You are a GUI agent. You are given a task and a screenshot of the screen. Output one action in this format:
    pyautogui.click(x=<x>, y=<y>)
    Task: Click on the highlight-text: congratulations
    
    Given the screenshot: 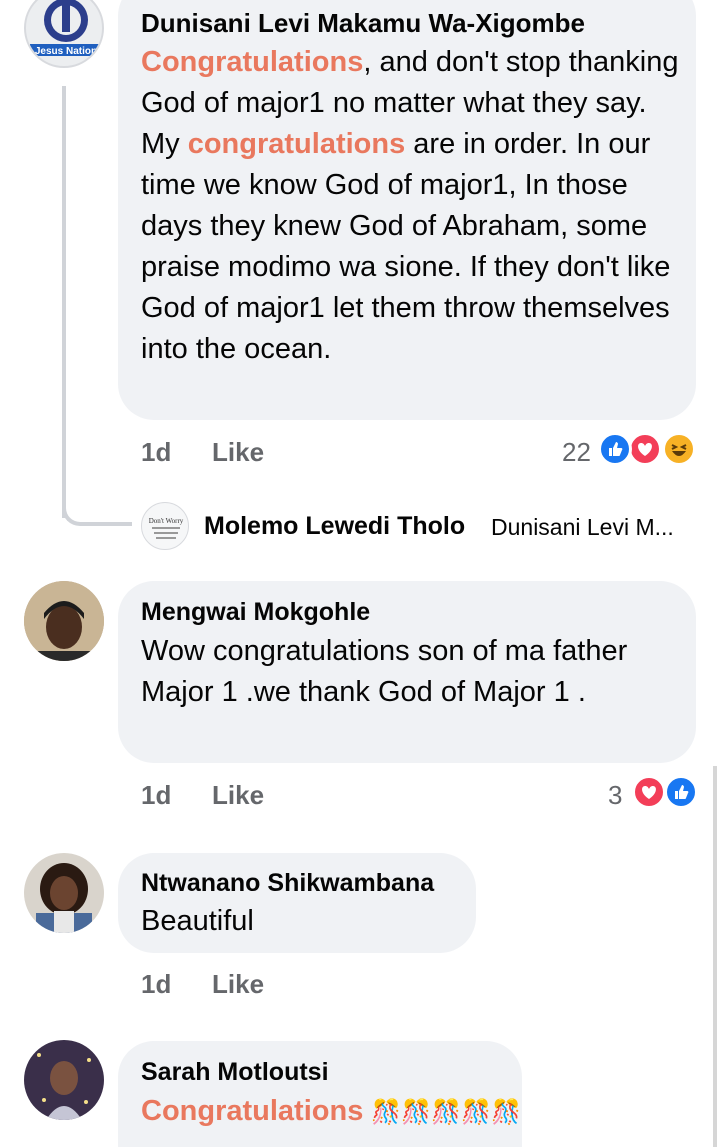 What is the action you would take?
    pyautogui.click(x=296, y=144)
    